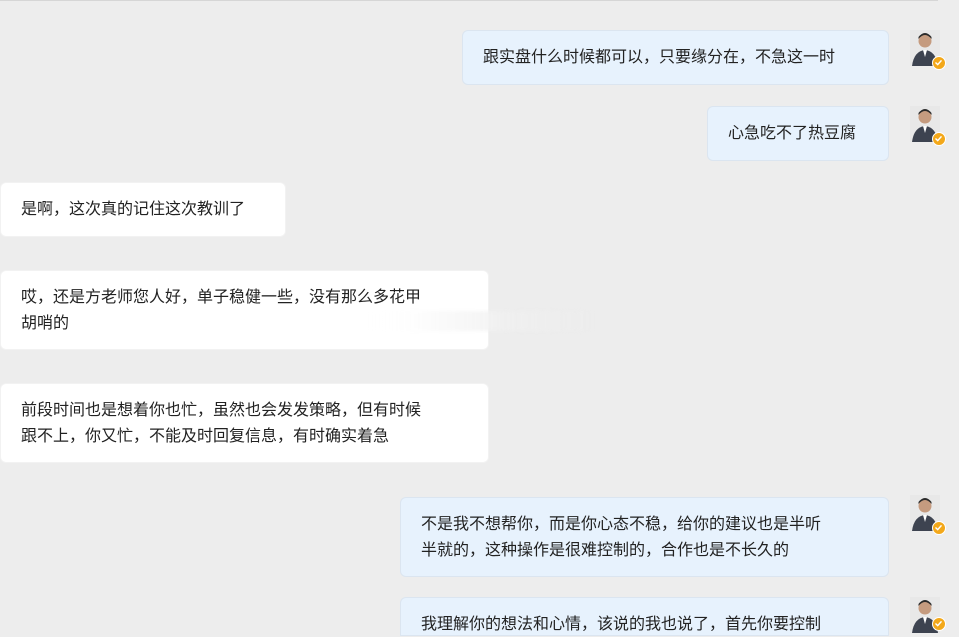 The height and width of the screenshot is (637, 959). I want to click on message-bubble-outgoing: 心急吃不了热豆腐, so click(798, 133).